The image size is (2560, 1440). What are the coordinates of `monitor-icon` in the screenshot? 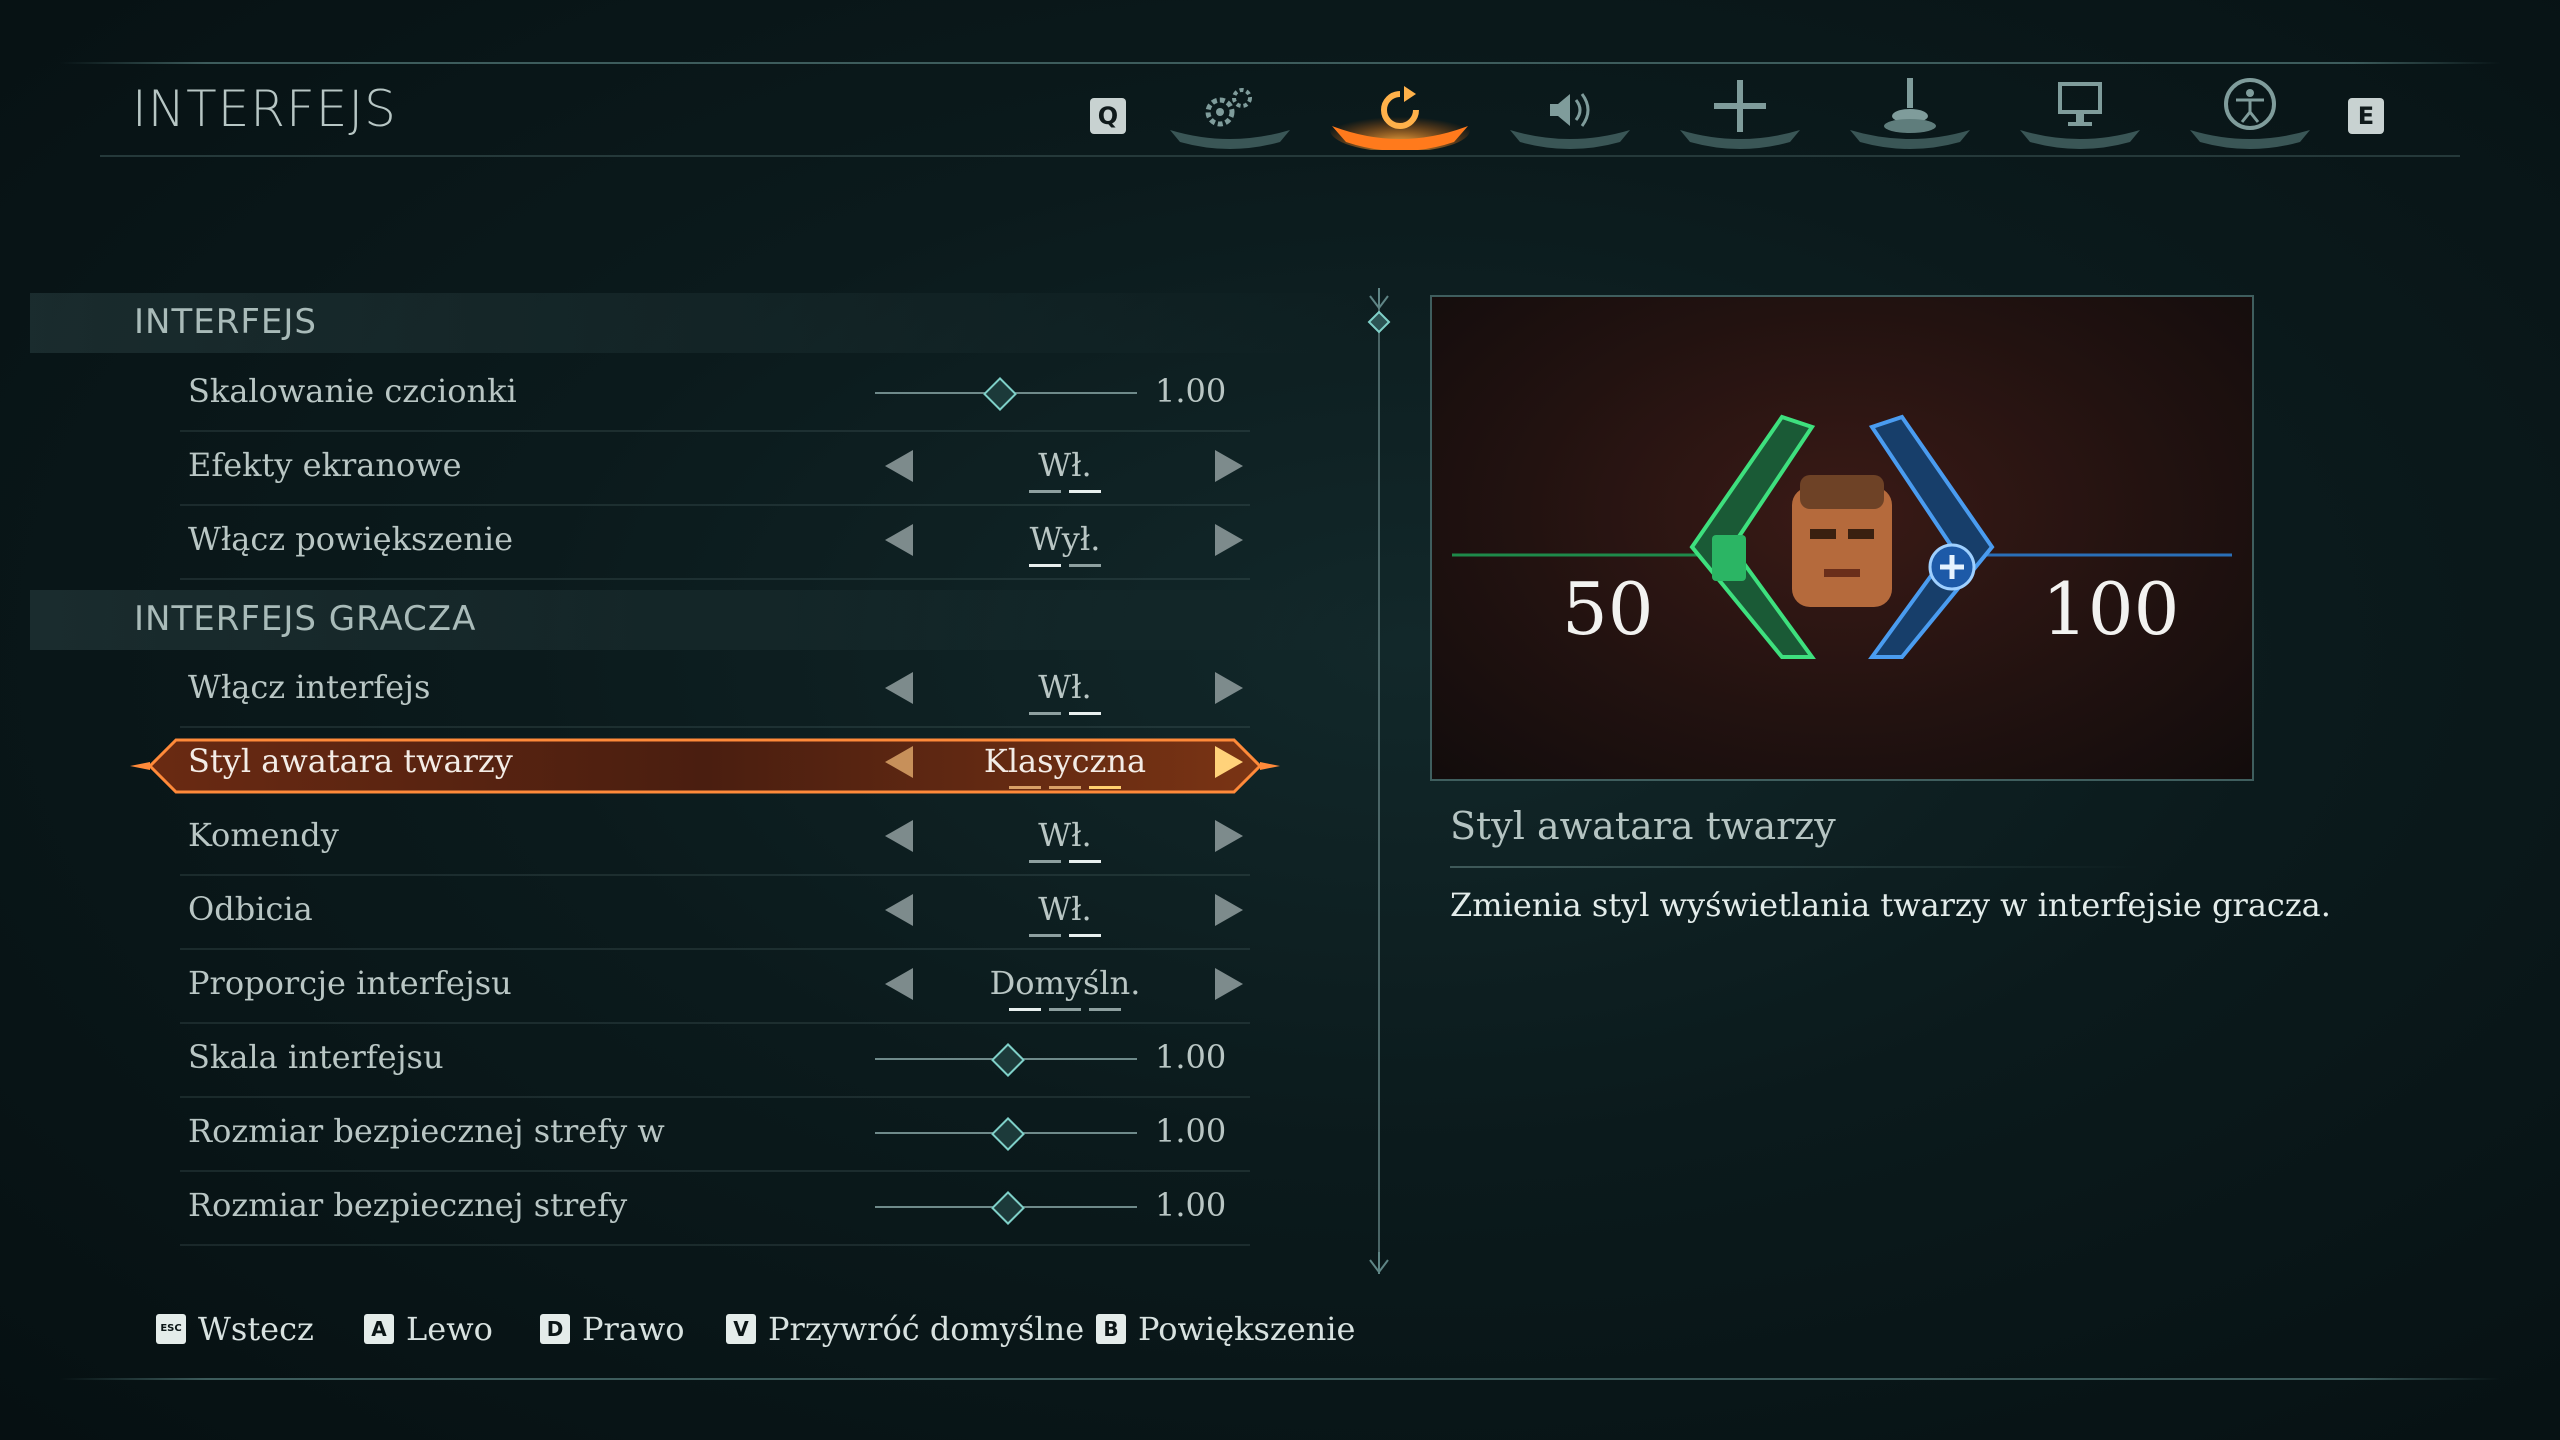 It's located at (2080, 115).